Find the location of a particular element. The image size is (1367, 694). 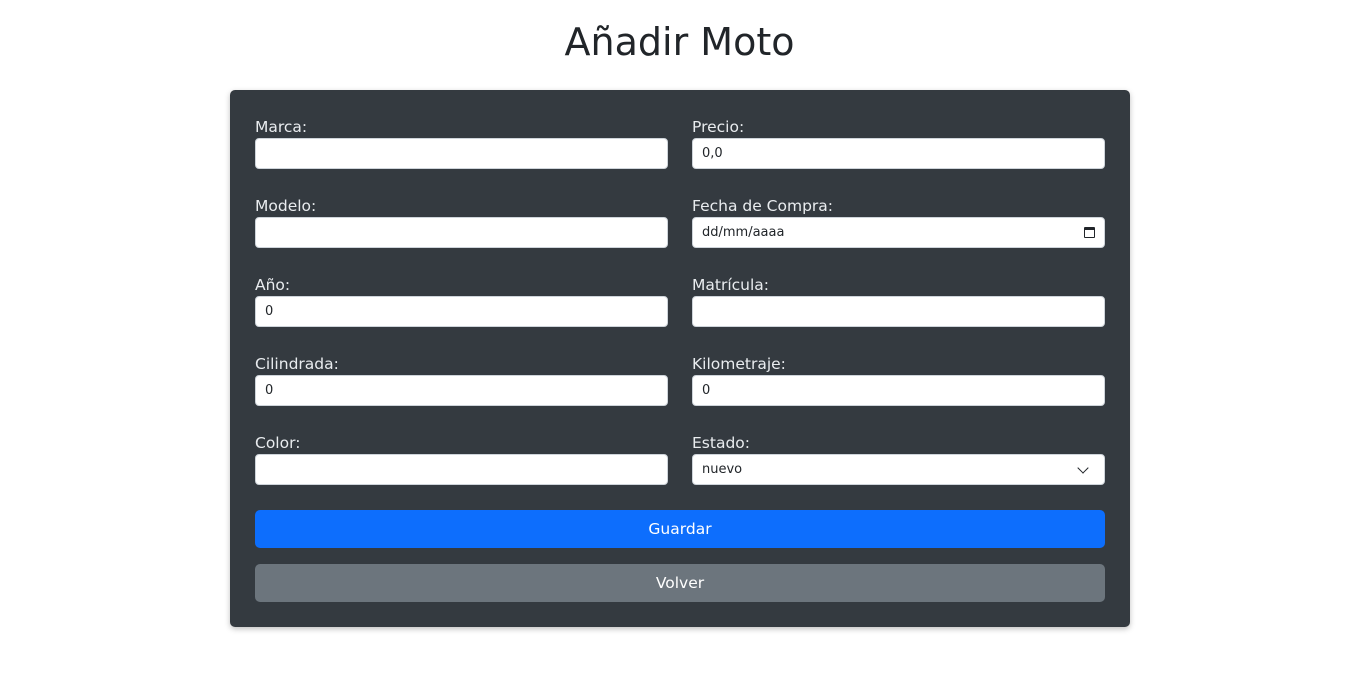

fecha-compra-label: Fecha de Compra: is located at coordinates (763, 206).